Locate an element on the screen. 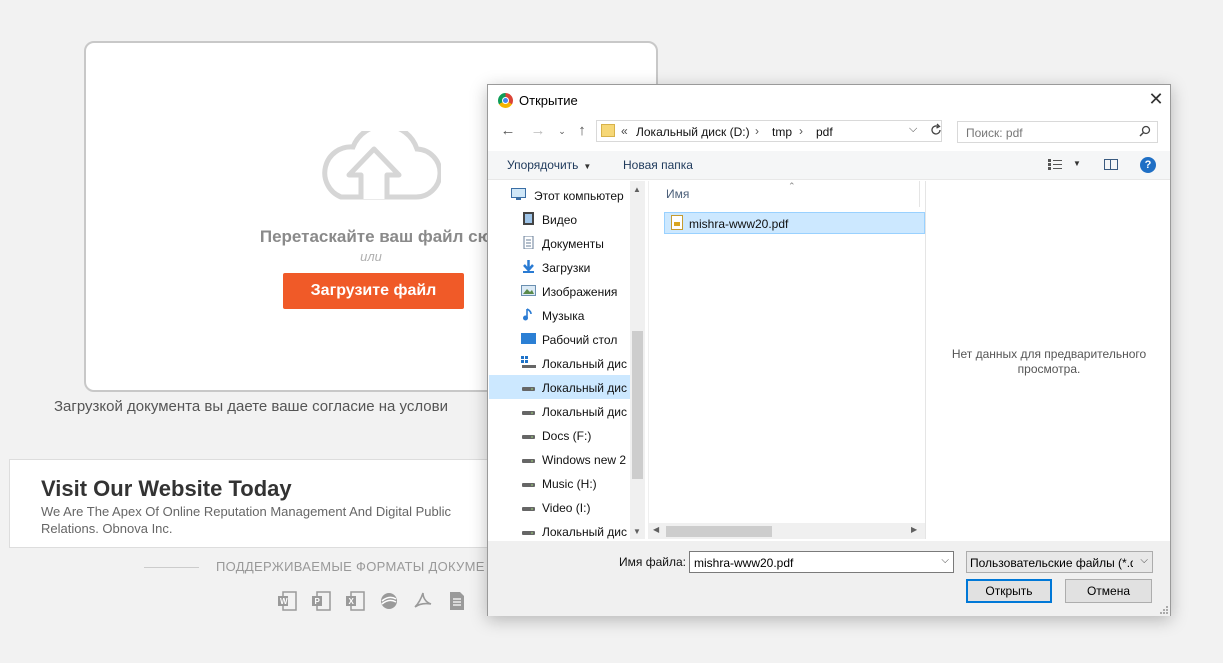 This screenshot has width=1223, height=663. resize-grip-icon is located at coordinates (1164, 610).